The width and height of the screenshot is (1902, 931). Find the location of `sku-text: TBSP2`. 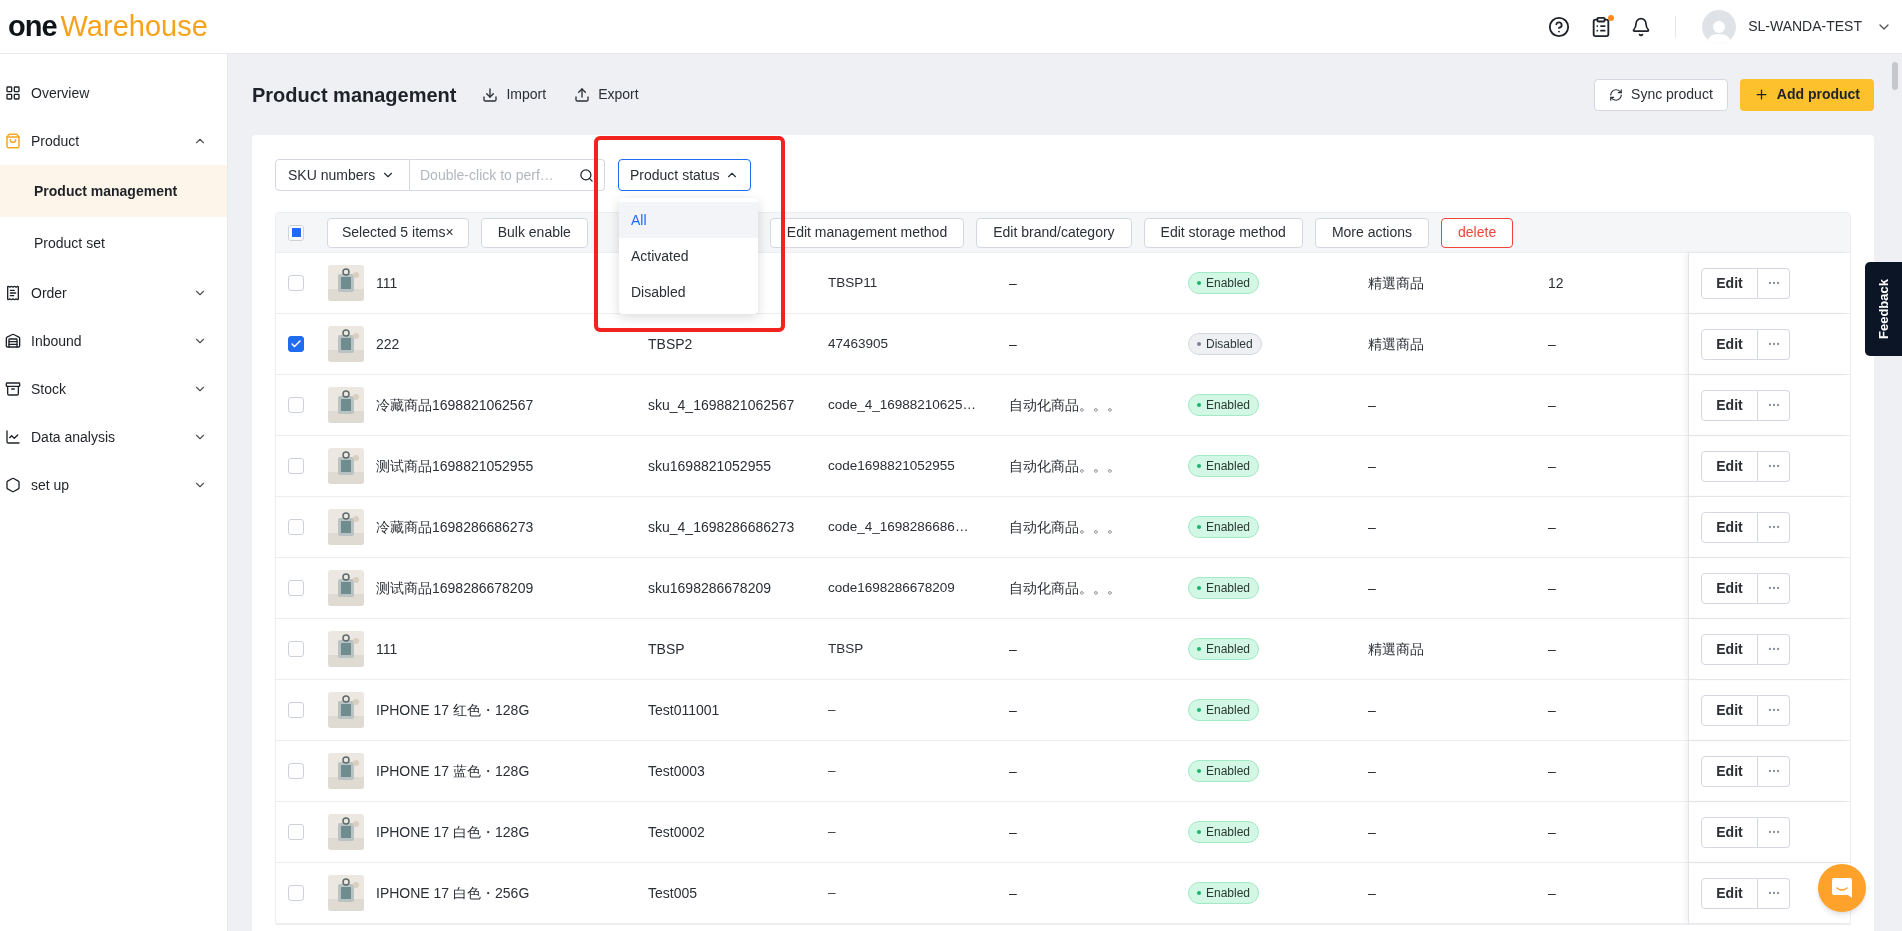

sku-text: TBSP2 is located at coordinates (670, 344).